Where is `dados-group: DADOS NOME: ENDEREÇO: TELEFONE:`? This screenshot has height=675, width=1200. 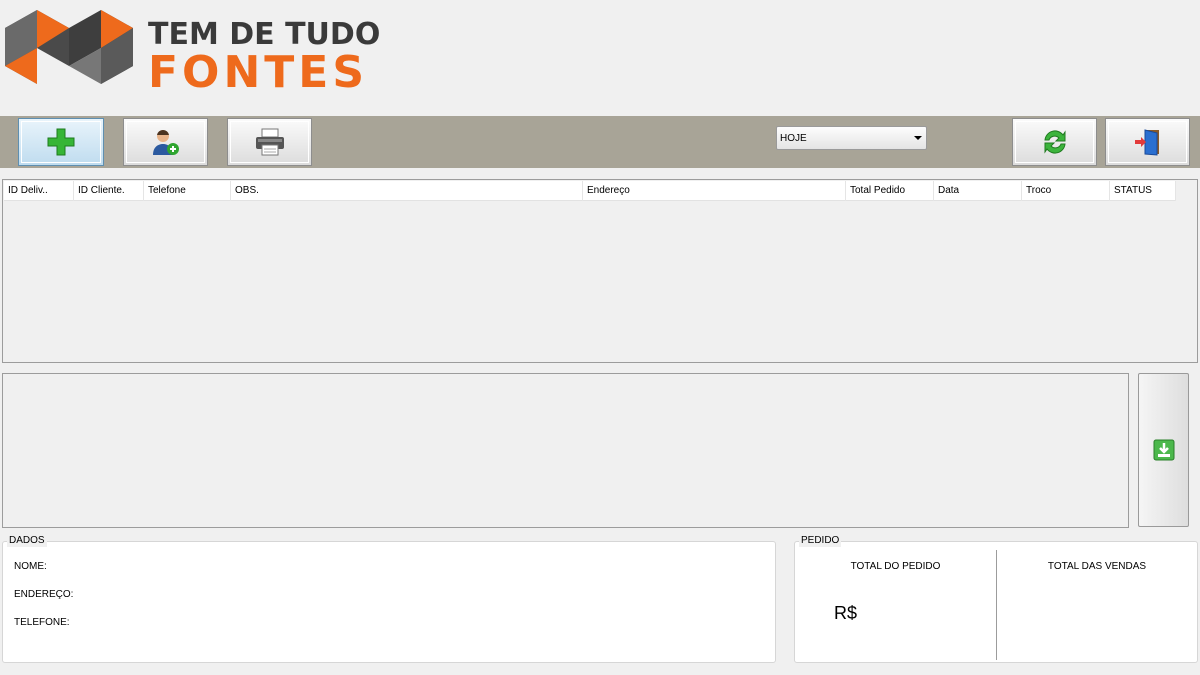
dados-group: DADOS NOME: ENDEREÇO: TELEFONE: is located at coordinates (389, 599).